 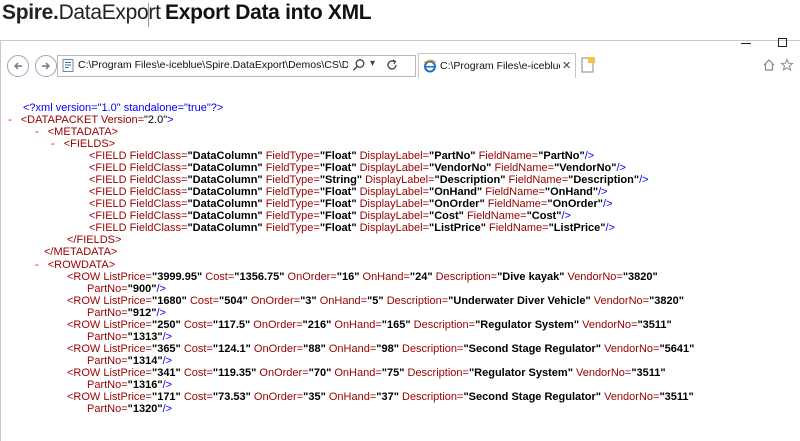 What do you see at coordinates (338, 228) in the screenshot?
I see `attr-value: "Float"` at bounding box center [338, 228].